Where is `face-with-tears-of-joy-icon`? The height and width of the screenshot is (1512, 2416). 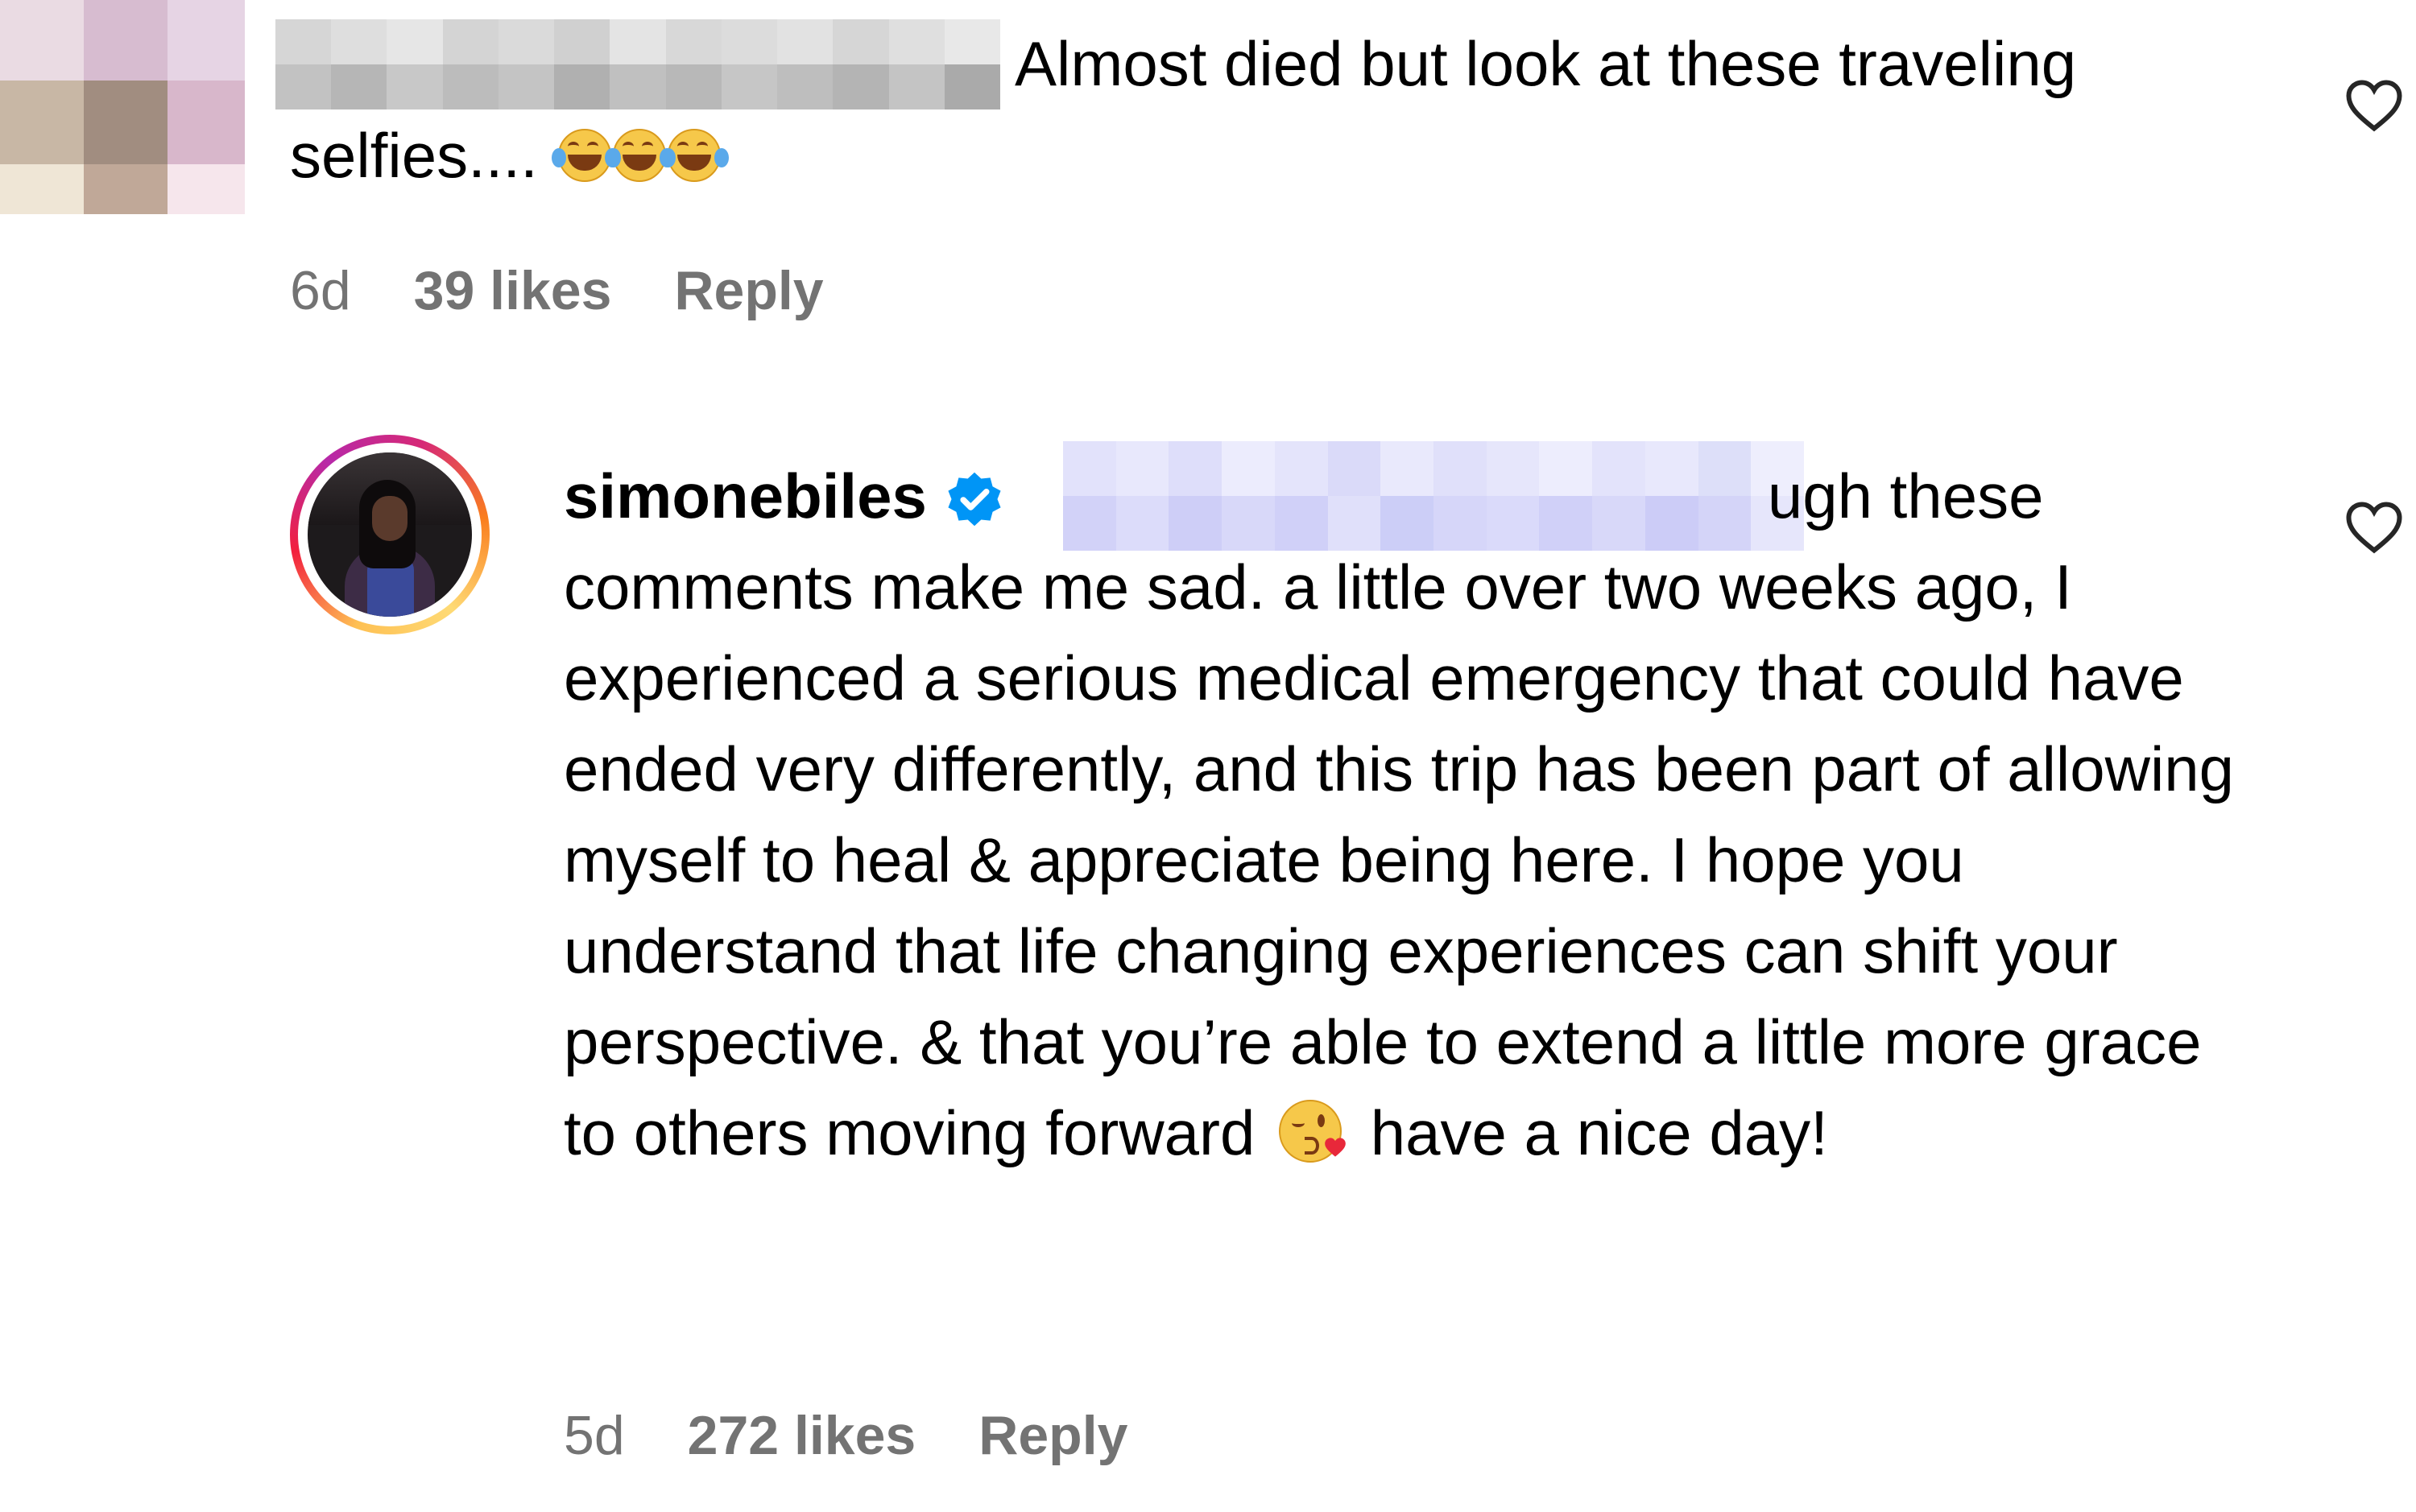
face-with-tears-of-joy-icon is located at coordinates (695, 156).